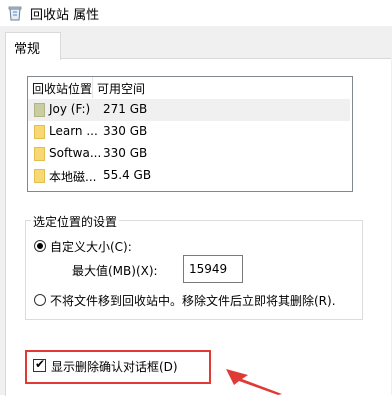 The image size is (392, 396). Describe the element at coordinates (127, 175) in the screenshot. I see `drive-free-space: 55.4 GB` at that location.